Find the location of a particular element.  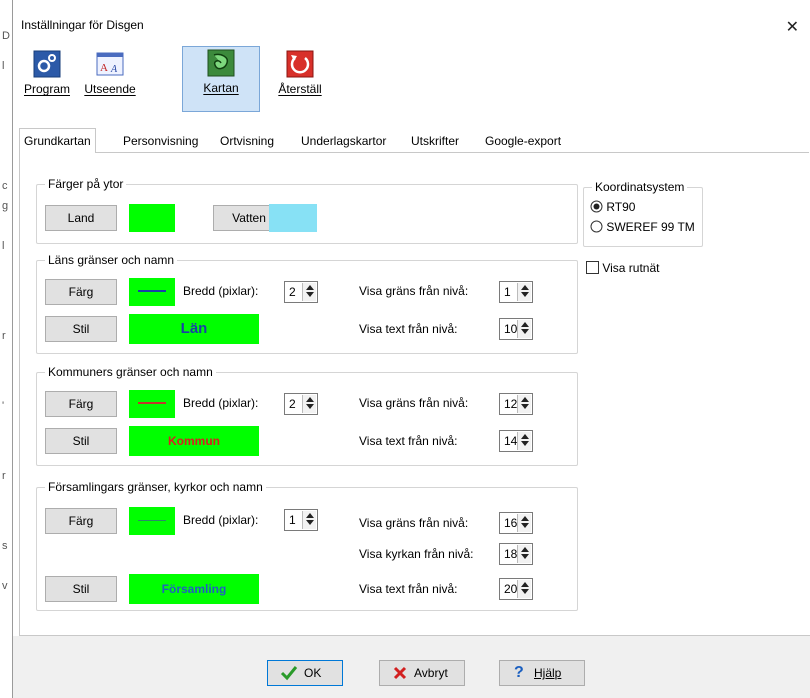

municipality-border-level-stepper: 12 is located at coordinates (516, 404).